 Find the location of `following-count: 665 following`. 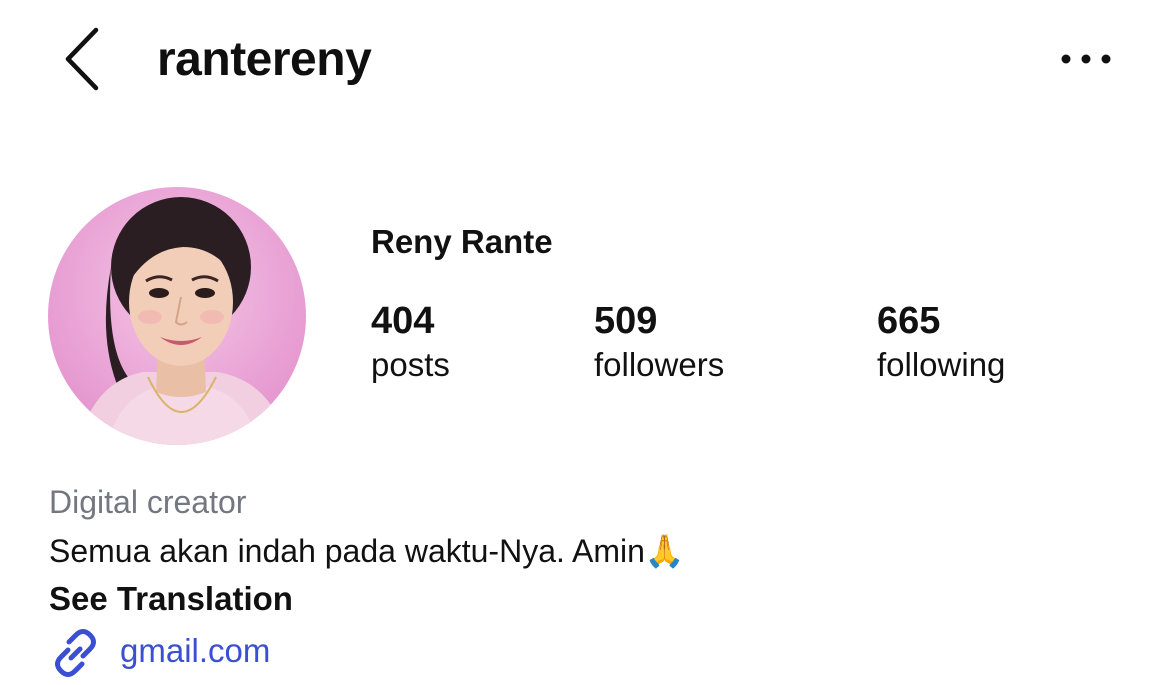

following-count: 665 following is located at coordinates (941, 342).